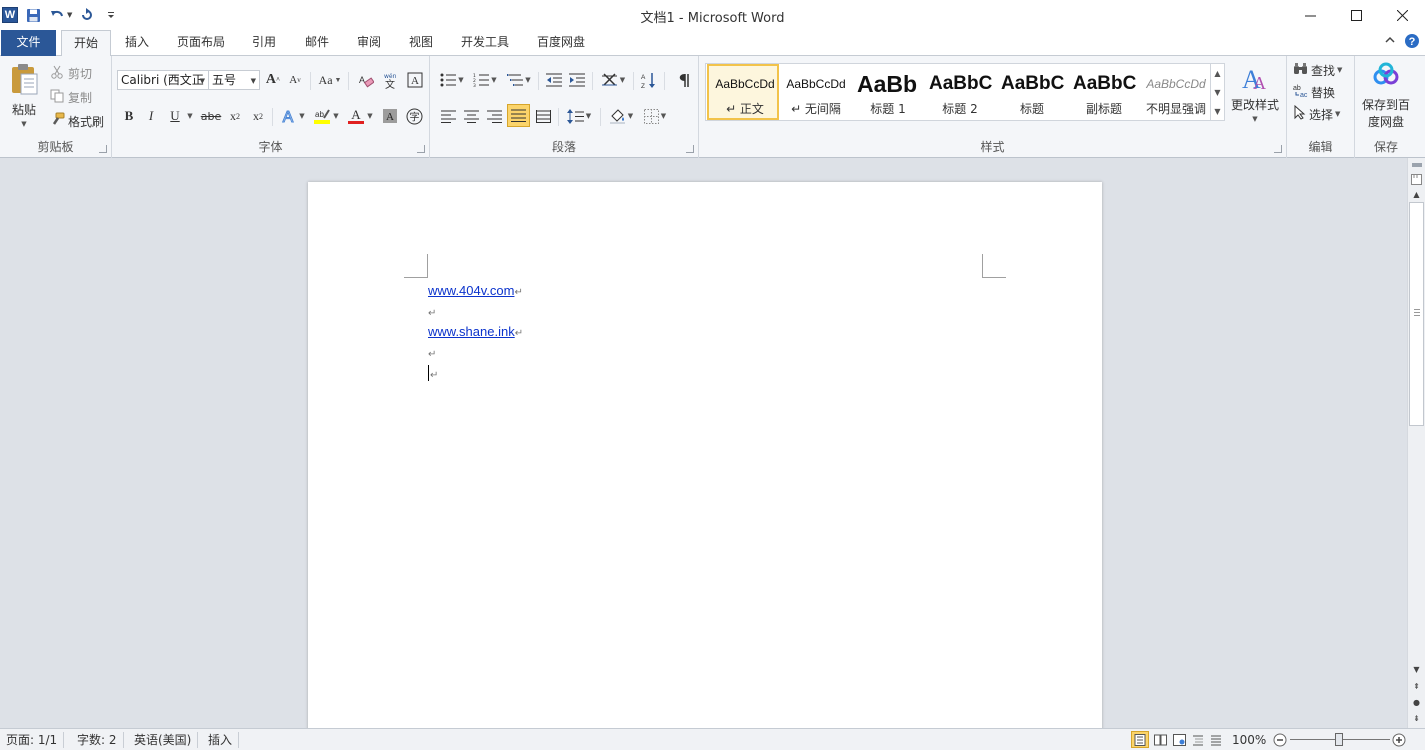 The image size is (1425, 750). I want to click on grow-font-button: A ^, so click(273, 80).